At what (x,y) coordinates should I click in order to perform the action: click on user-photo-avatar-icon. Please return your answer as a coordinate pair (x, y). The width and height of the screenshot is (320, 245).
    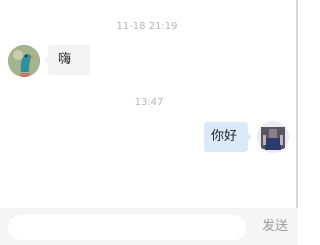
    Looking at the image, I should click on (273, 137).